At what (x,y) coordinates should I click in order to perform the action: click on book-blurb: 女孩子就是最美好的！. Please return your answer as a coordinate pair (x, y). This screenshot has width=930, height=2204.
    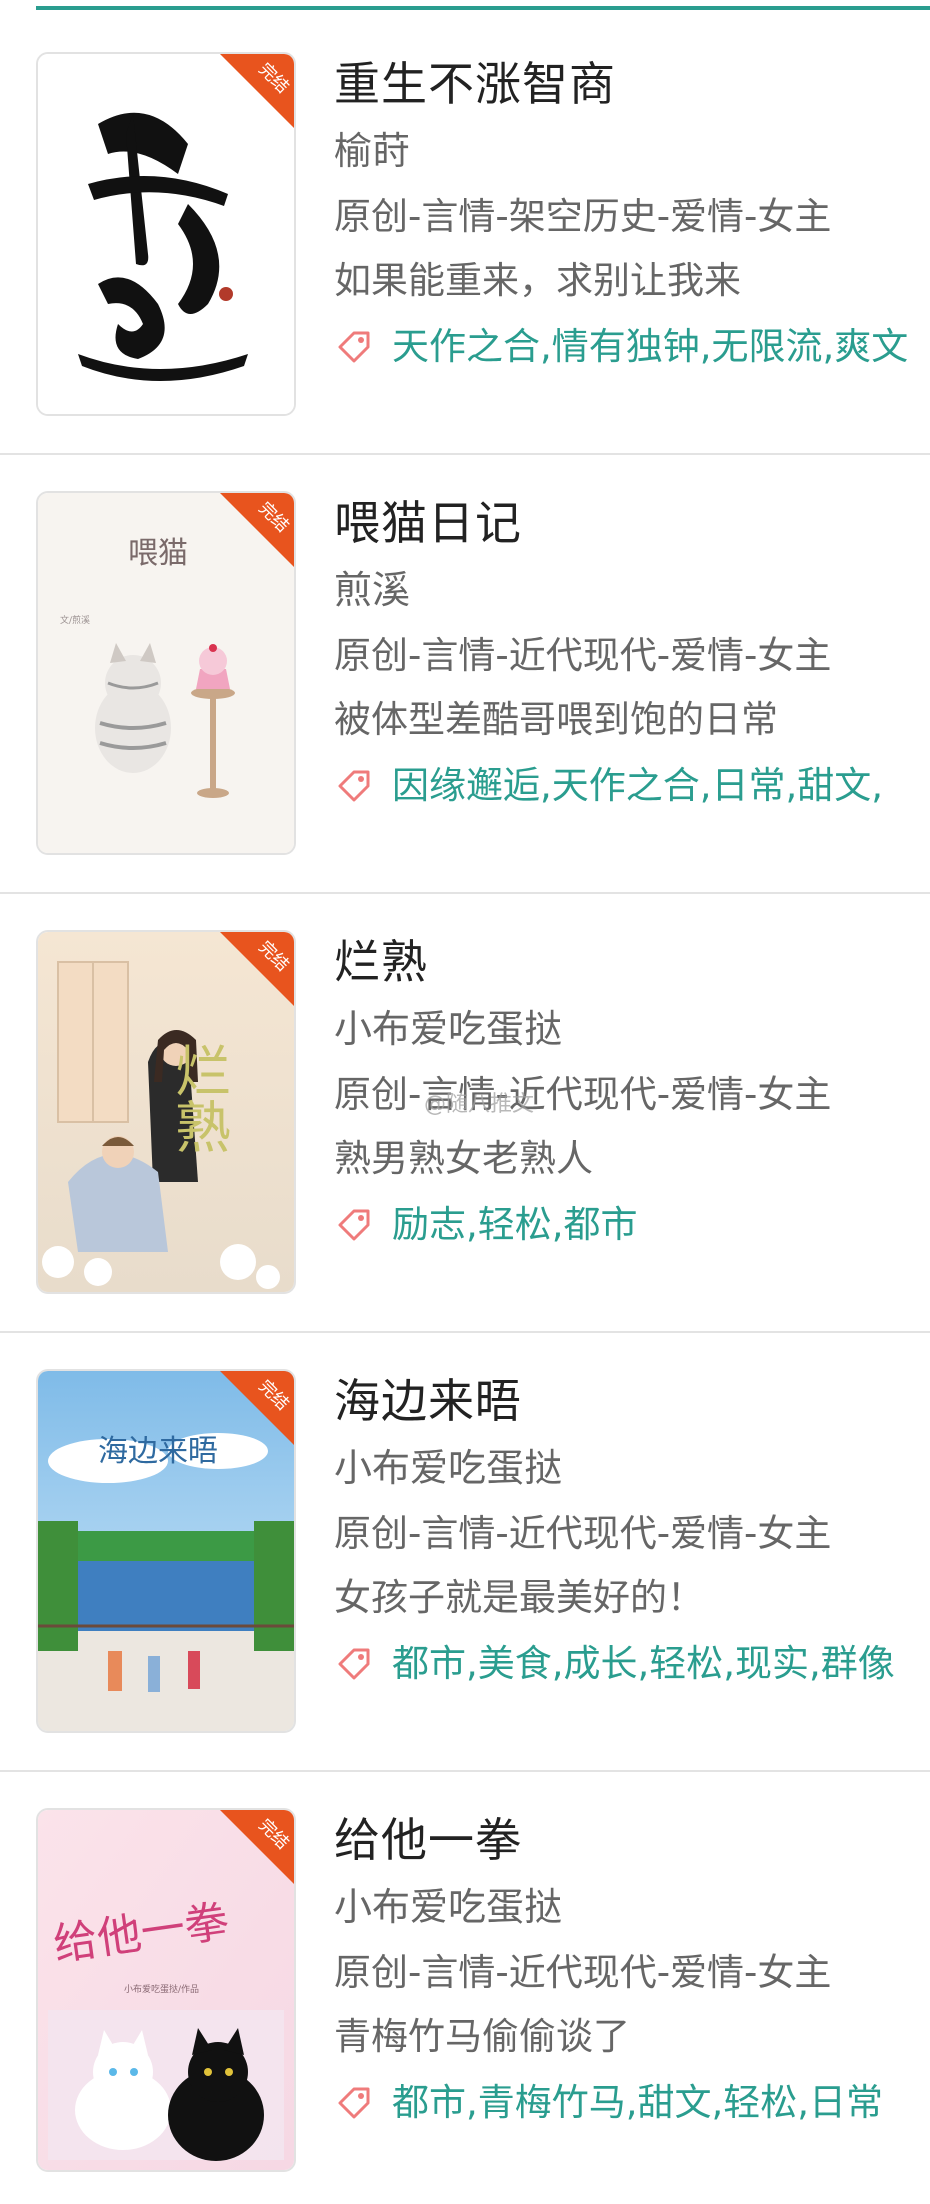
    Looking at the image, I should click on (519, 1597).